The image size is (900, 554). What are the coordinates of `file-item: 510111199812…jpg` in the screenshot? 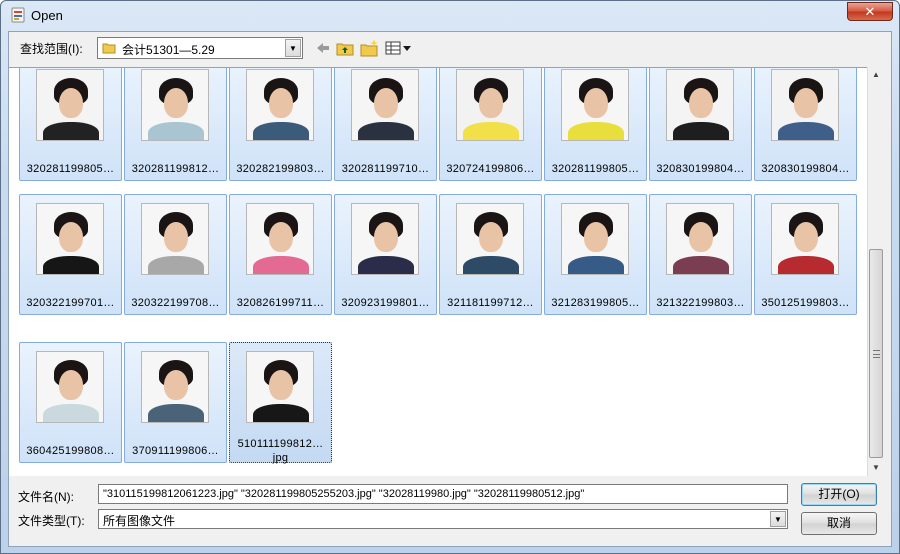 It's located at (280, 403).